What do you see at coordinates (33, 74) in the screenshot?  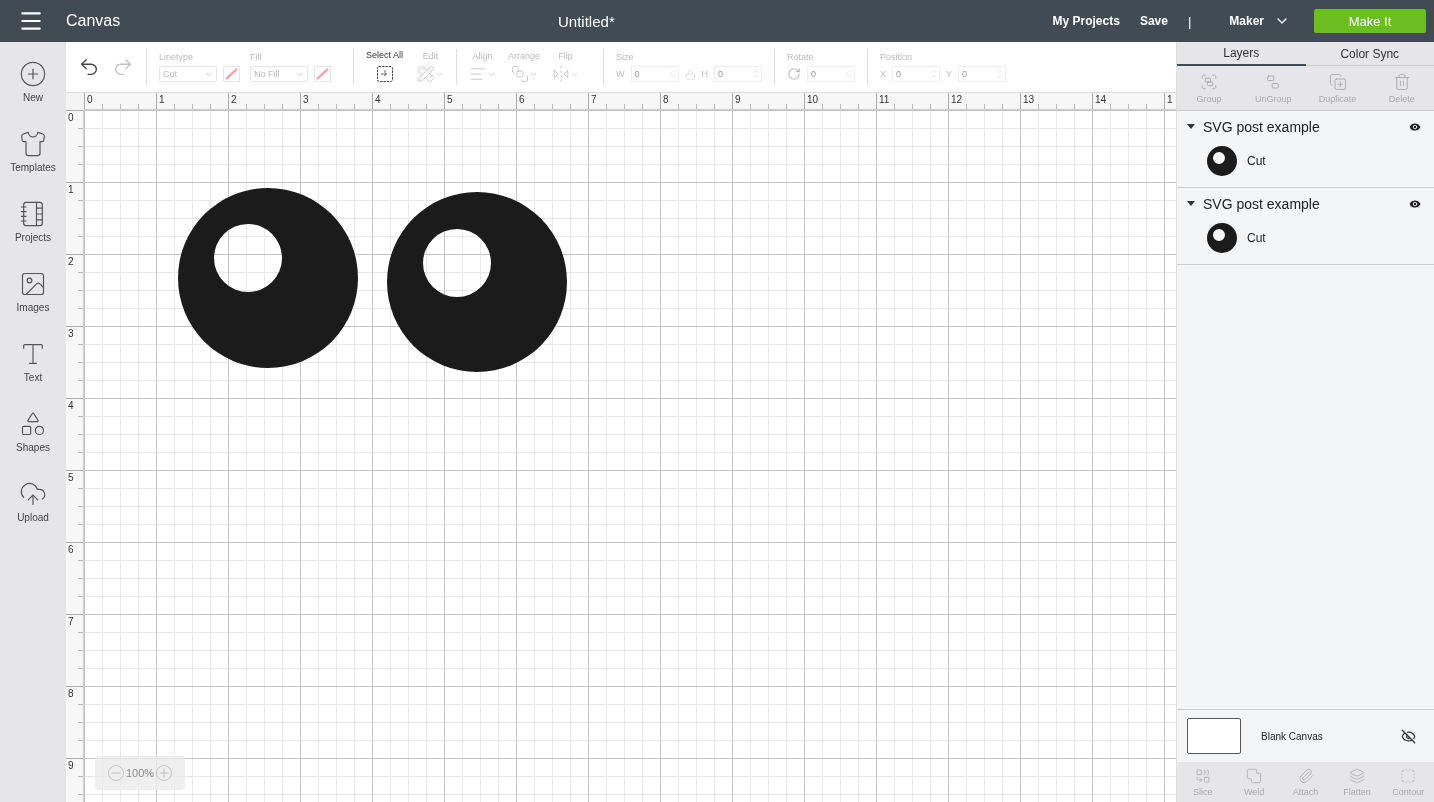 I see `plus-circle-icon` at bounding box center [33, 74].